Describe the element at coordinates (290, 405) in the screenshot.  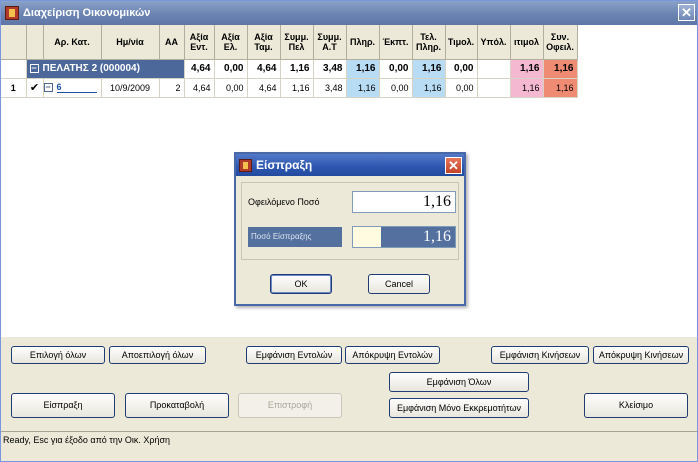
I see `refund-button: Επιστροφή` at that location.